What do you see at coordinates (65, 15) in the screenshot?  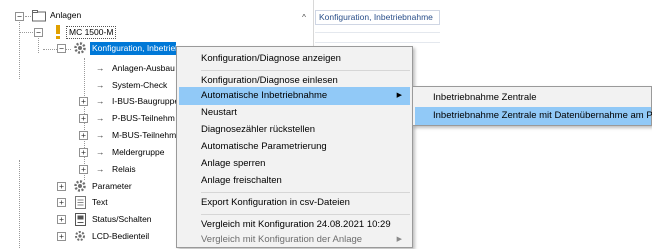 I see `tree-node-anlagen: Anlagen` at bounding box center [65, 15].